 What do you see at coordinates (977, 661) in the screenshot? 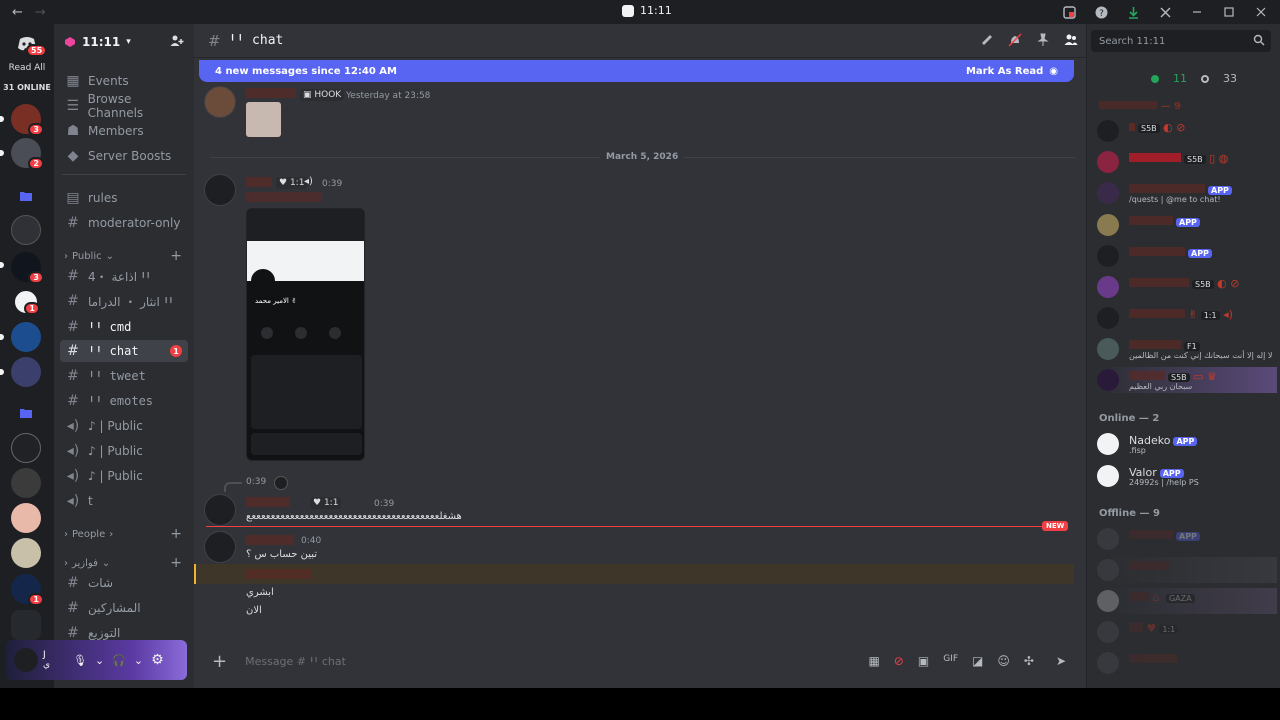
I see `sticker-icon: ◪` at bounding box center [977, 661].